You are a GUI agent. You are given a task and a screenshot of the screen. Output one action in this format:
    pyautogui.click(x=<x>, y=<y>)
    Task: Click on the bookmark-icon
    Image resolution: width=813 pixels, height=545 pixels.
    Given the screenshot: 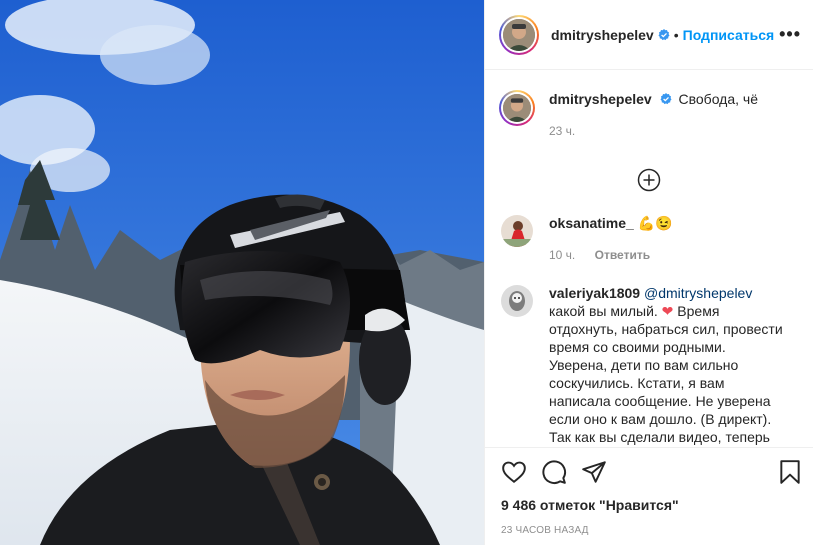 What is the action you would take?
    pyautogui.click(x=790, y=472)
    